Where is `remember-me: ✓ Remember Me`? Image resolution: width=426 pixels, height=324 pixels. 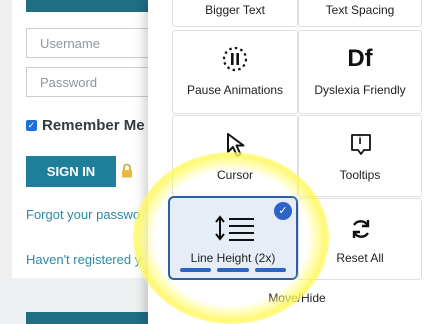
remember-me: ✓ Remember Me is located at coordinates (85, 125).